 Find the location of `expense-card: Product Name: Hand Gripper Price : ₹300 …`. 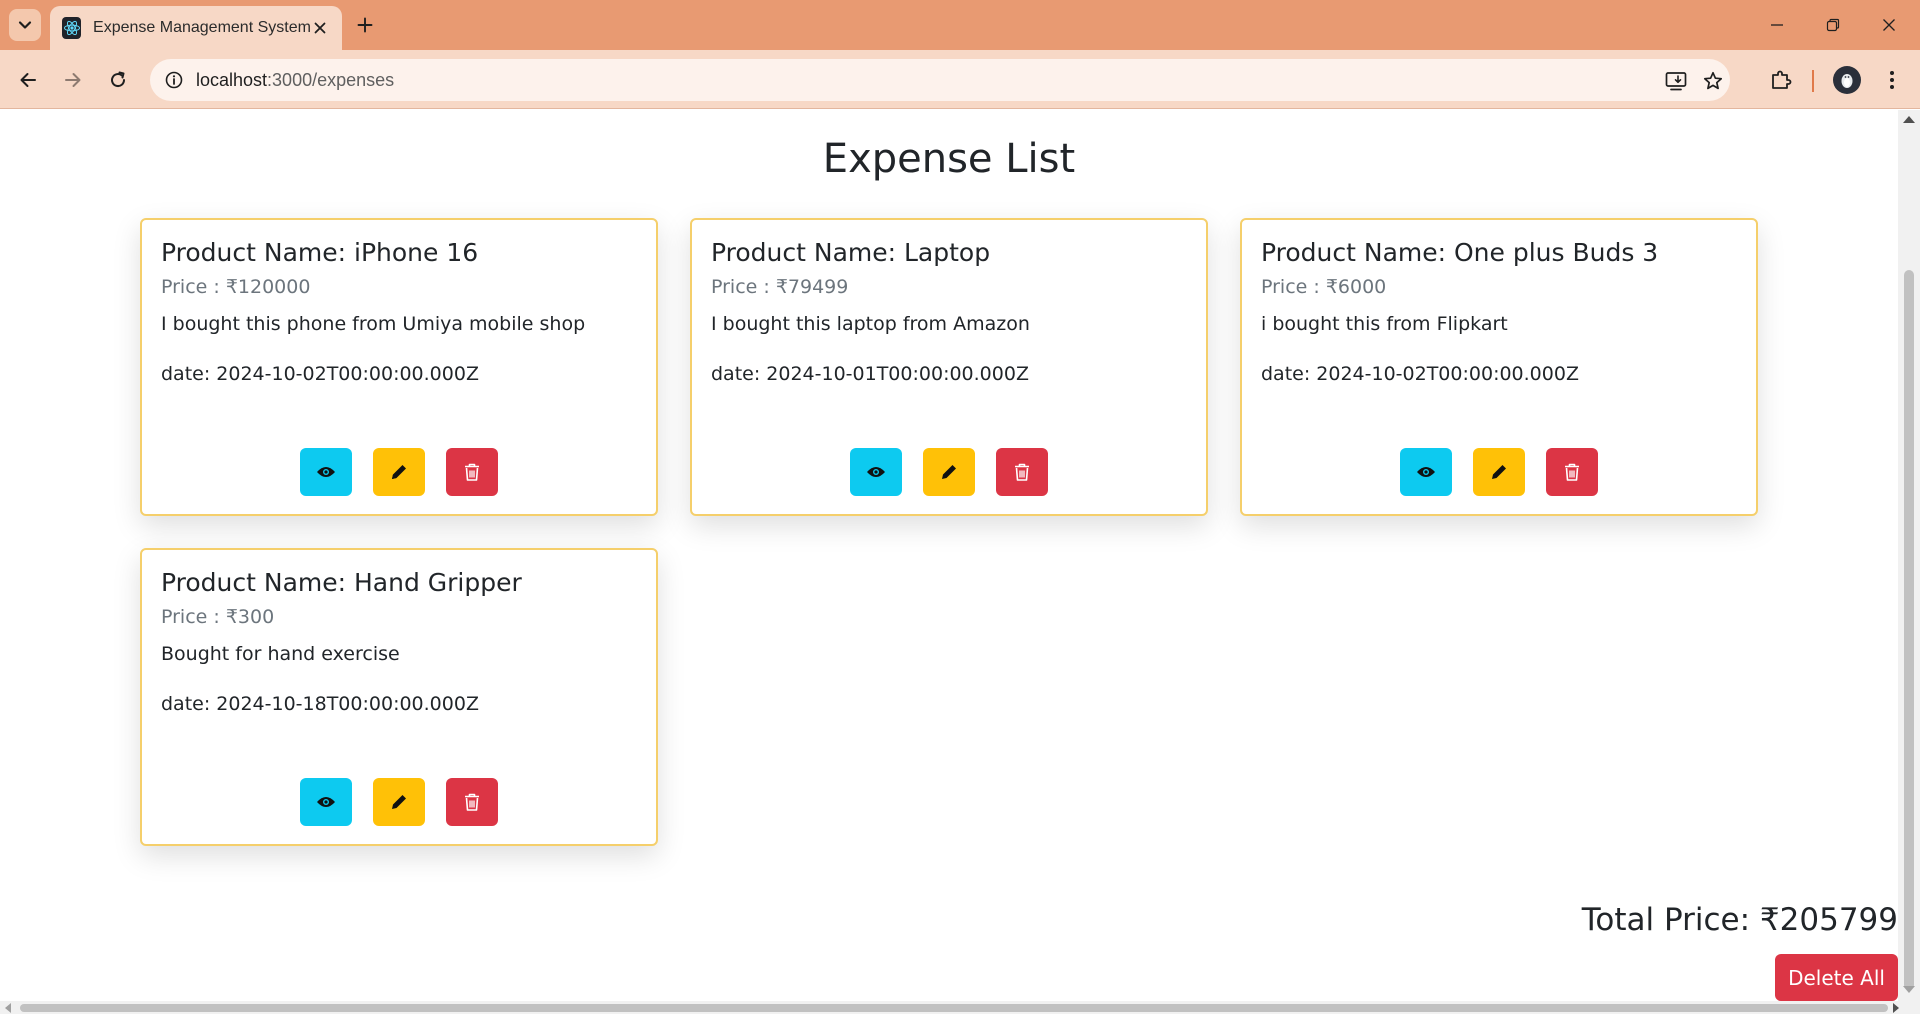

expense-card: Product Name: Hand Gripper Price : ₹300 … is located at coordinates (399, 697).